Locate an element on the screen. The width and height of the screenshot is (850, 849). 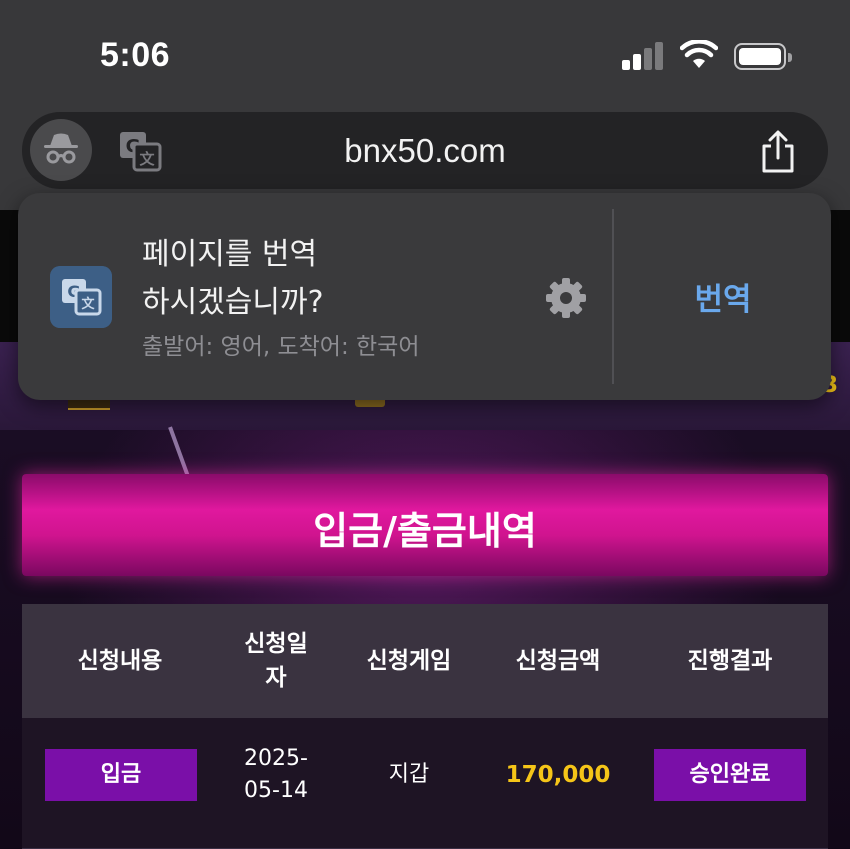
column-header: 신청게임 is located at coordinates (409, 661).